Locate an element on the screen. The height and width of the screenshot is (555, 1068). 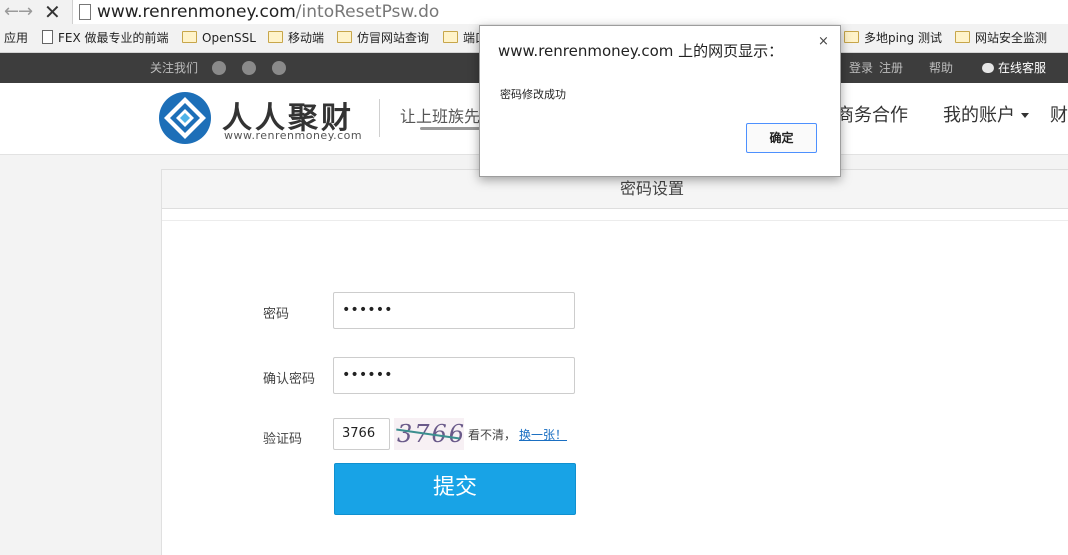
slogan-swoosh is located at coordinates (450, 128).